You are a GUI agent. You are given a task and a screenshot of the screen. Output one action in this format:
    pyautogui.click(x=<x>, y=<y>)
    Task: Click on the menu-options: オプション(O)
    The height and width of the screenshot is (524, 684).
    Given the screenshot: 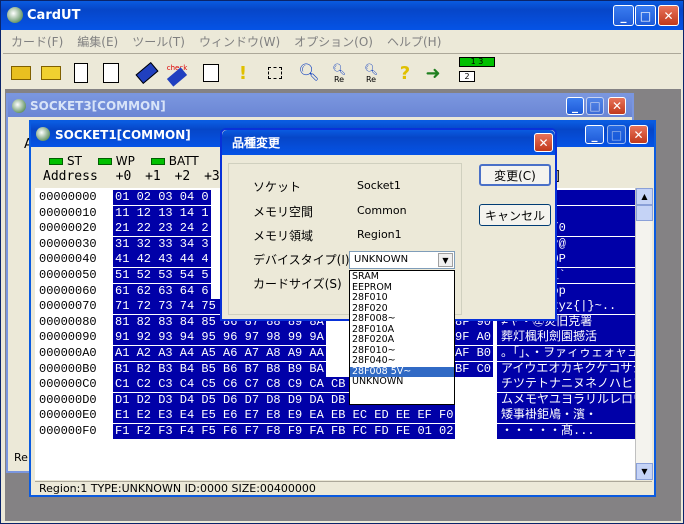 What is the action you would take?
    pyautogui.click(x=333, y=41)
    